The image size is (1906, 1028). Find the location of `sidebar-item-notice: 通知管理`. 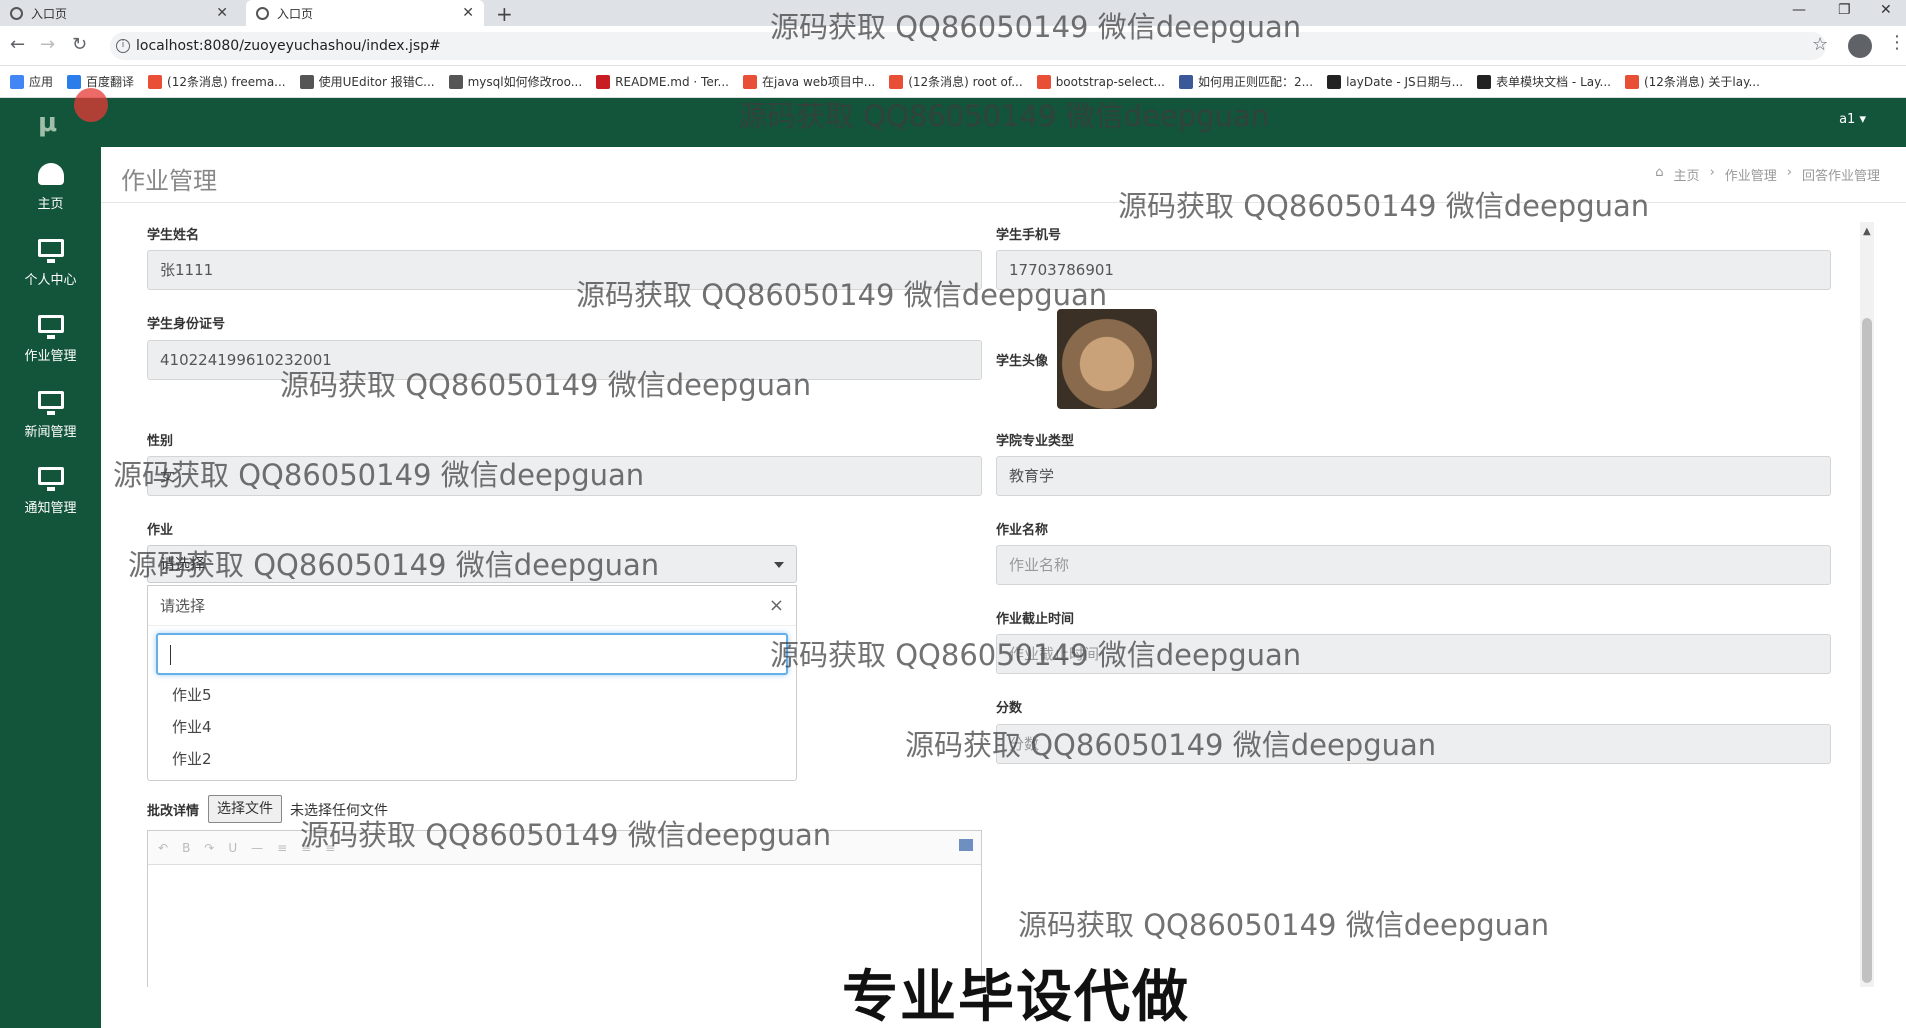

sidebar-item-notice: 通知管理 is located at coordinates (50, 492).